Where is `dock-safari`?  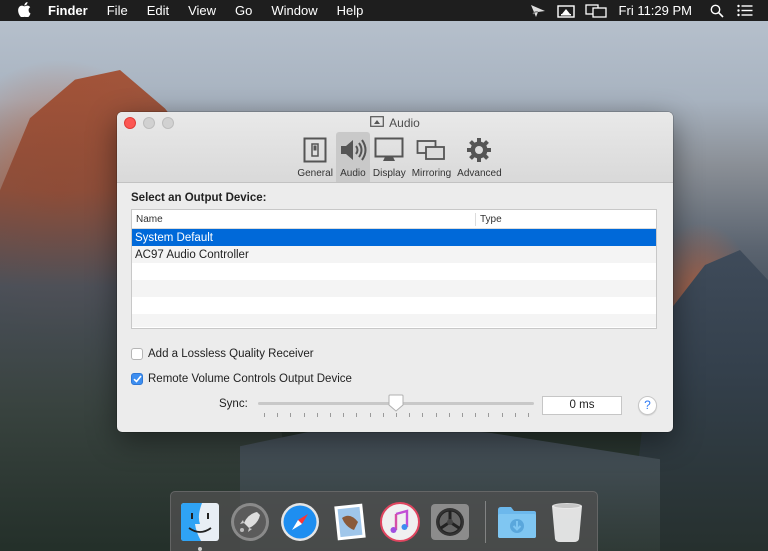 dock-safari is located at coordinates (300, 522).